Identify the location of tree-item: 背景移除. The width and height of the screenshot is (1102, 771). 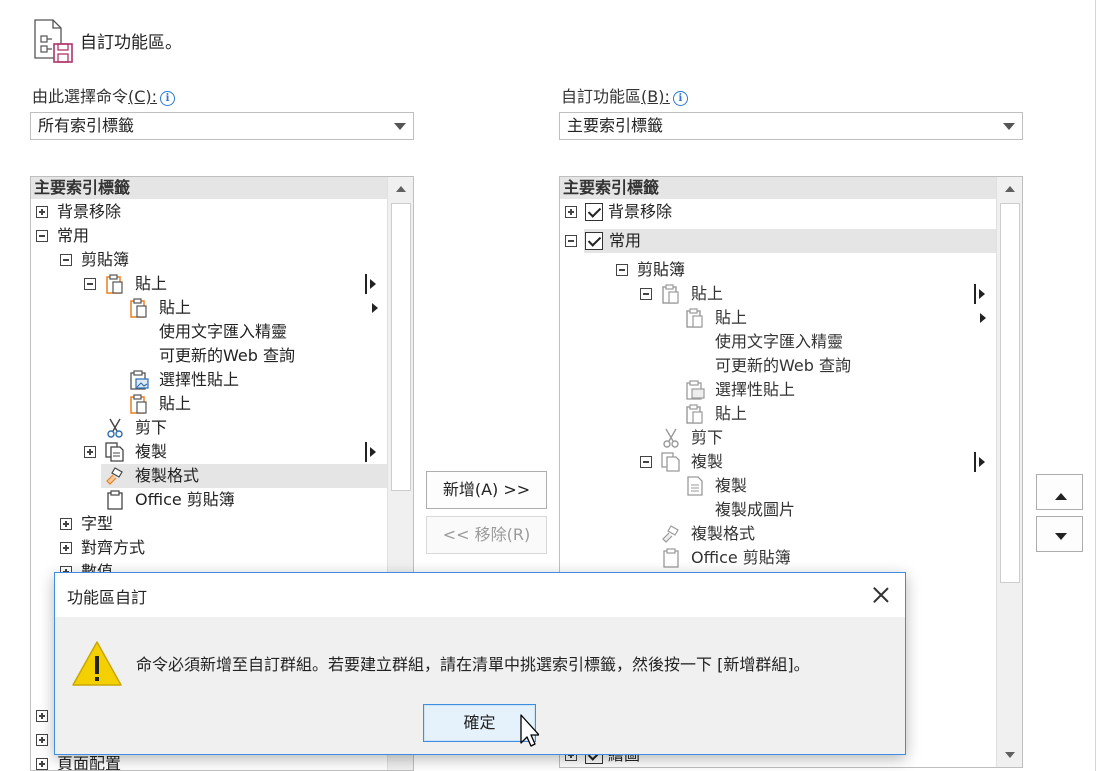
(778, 212).